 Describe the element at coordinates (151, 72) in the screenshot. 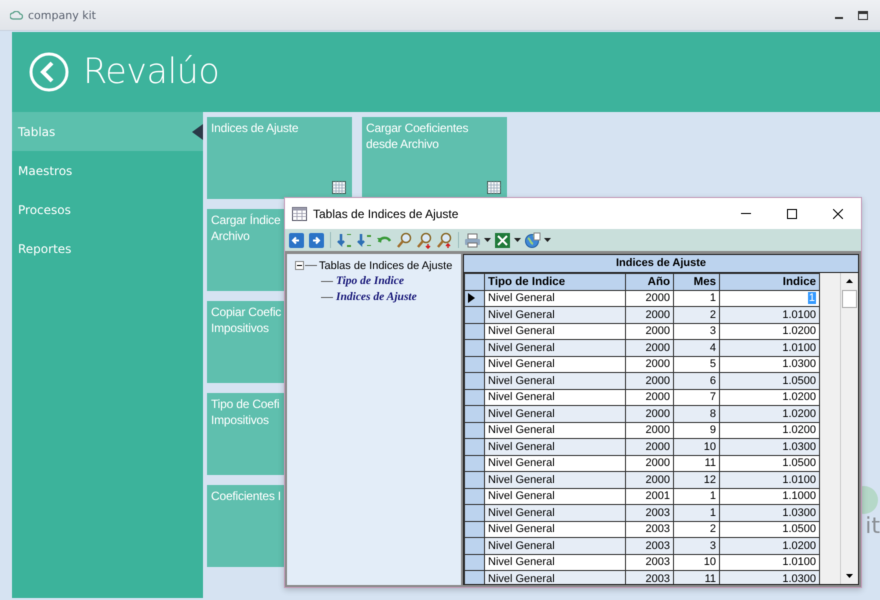

I see `page-title: Revalúo` at that location.